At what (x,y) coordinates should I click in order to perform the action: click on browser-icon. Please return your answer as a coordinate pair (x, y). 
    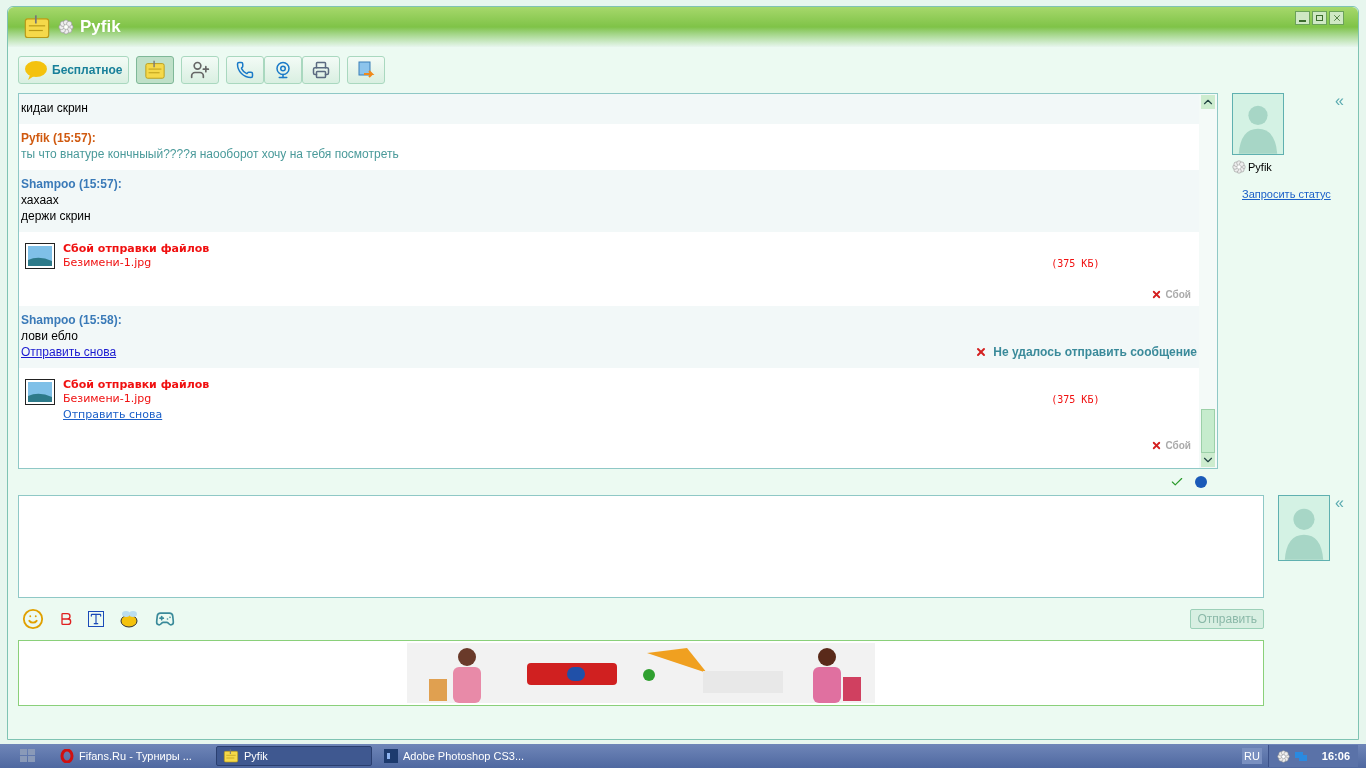
    Looking at the image, I should click on (67, 756).